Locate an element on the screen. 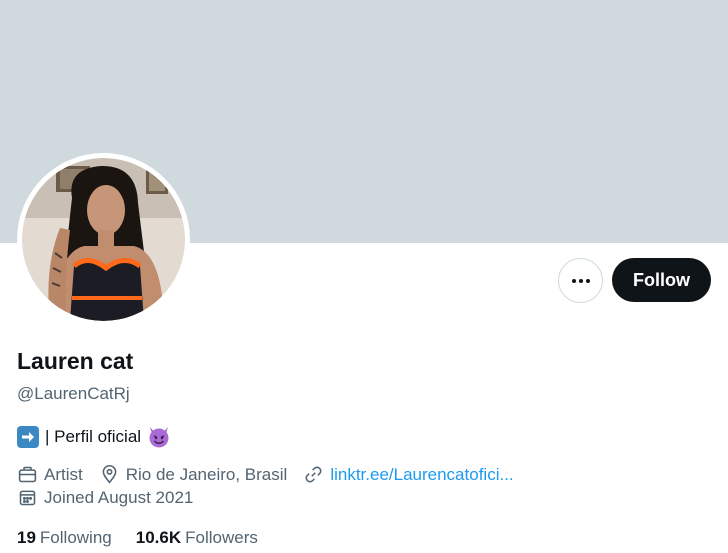 Image resolution: width=728 pixels, height=553 pixels. more-dots-icon is located at coordinates (580, 280).